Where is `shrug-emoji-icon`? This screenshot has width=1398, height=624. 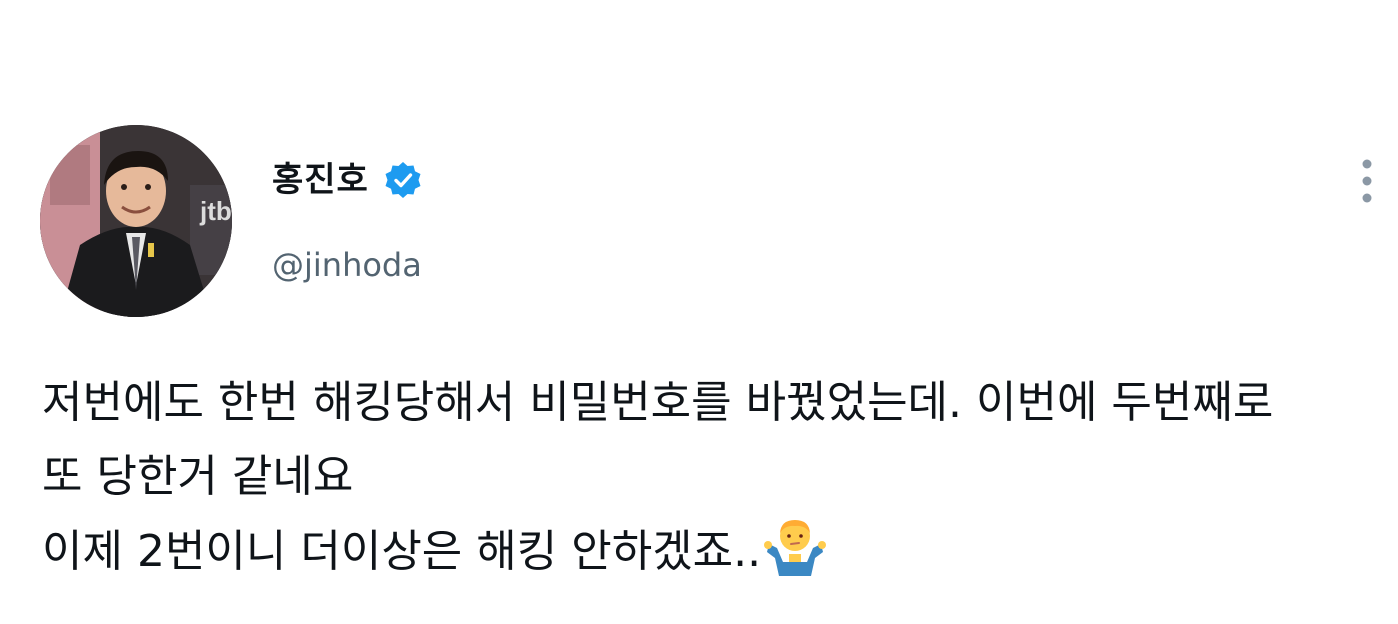 shrug-emoji-icon is located at coordinates (795, 546).